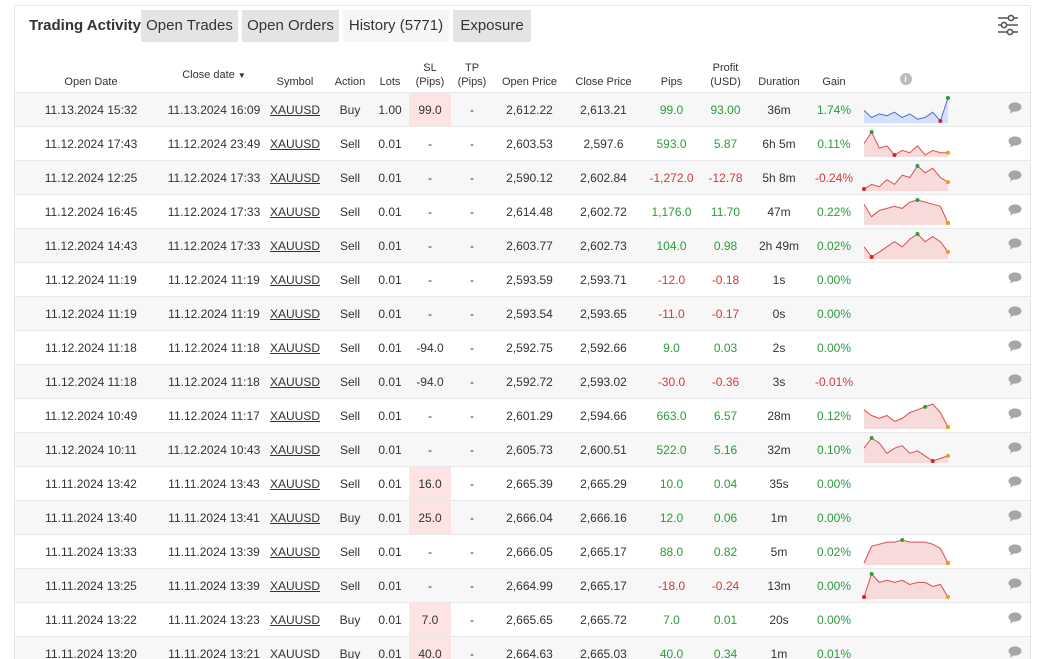 The height and width of the screenshot is (659, 1046). What do you see at coordinates (603, 69) in the screenshot?
I see `header-close-price: Close Price` at bounding box center [603, 69].